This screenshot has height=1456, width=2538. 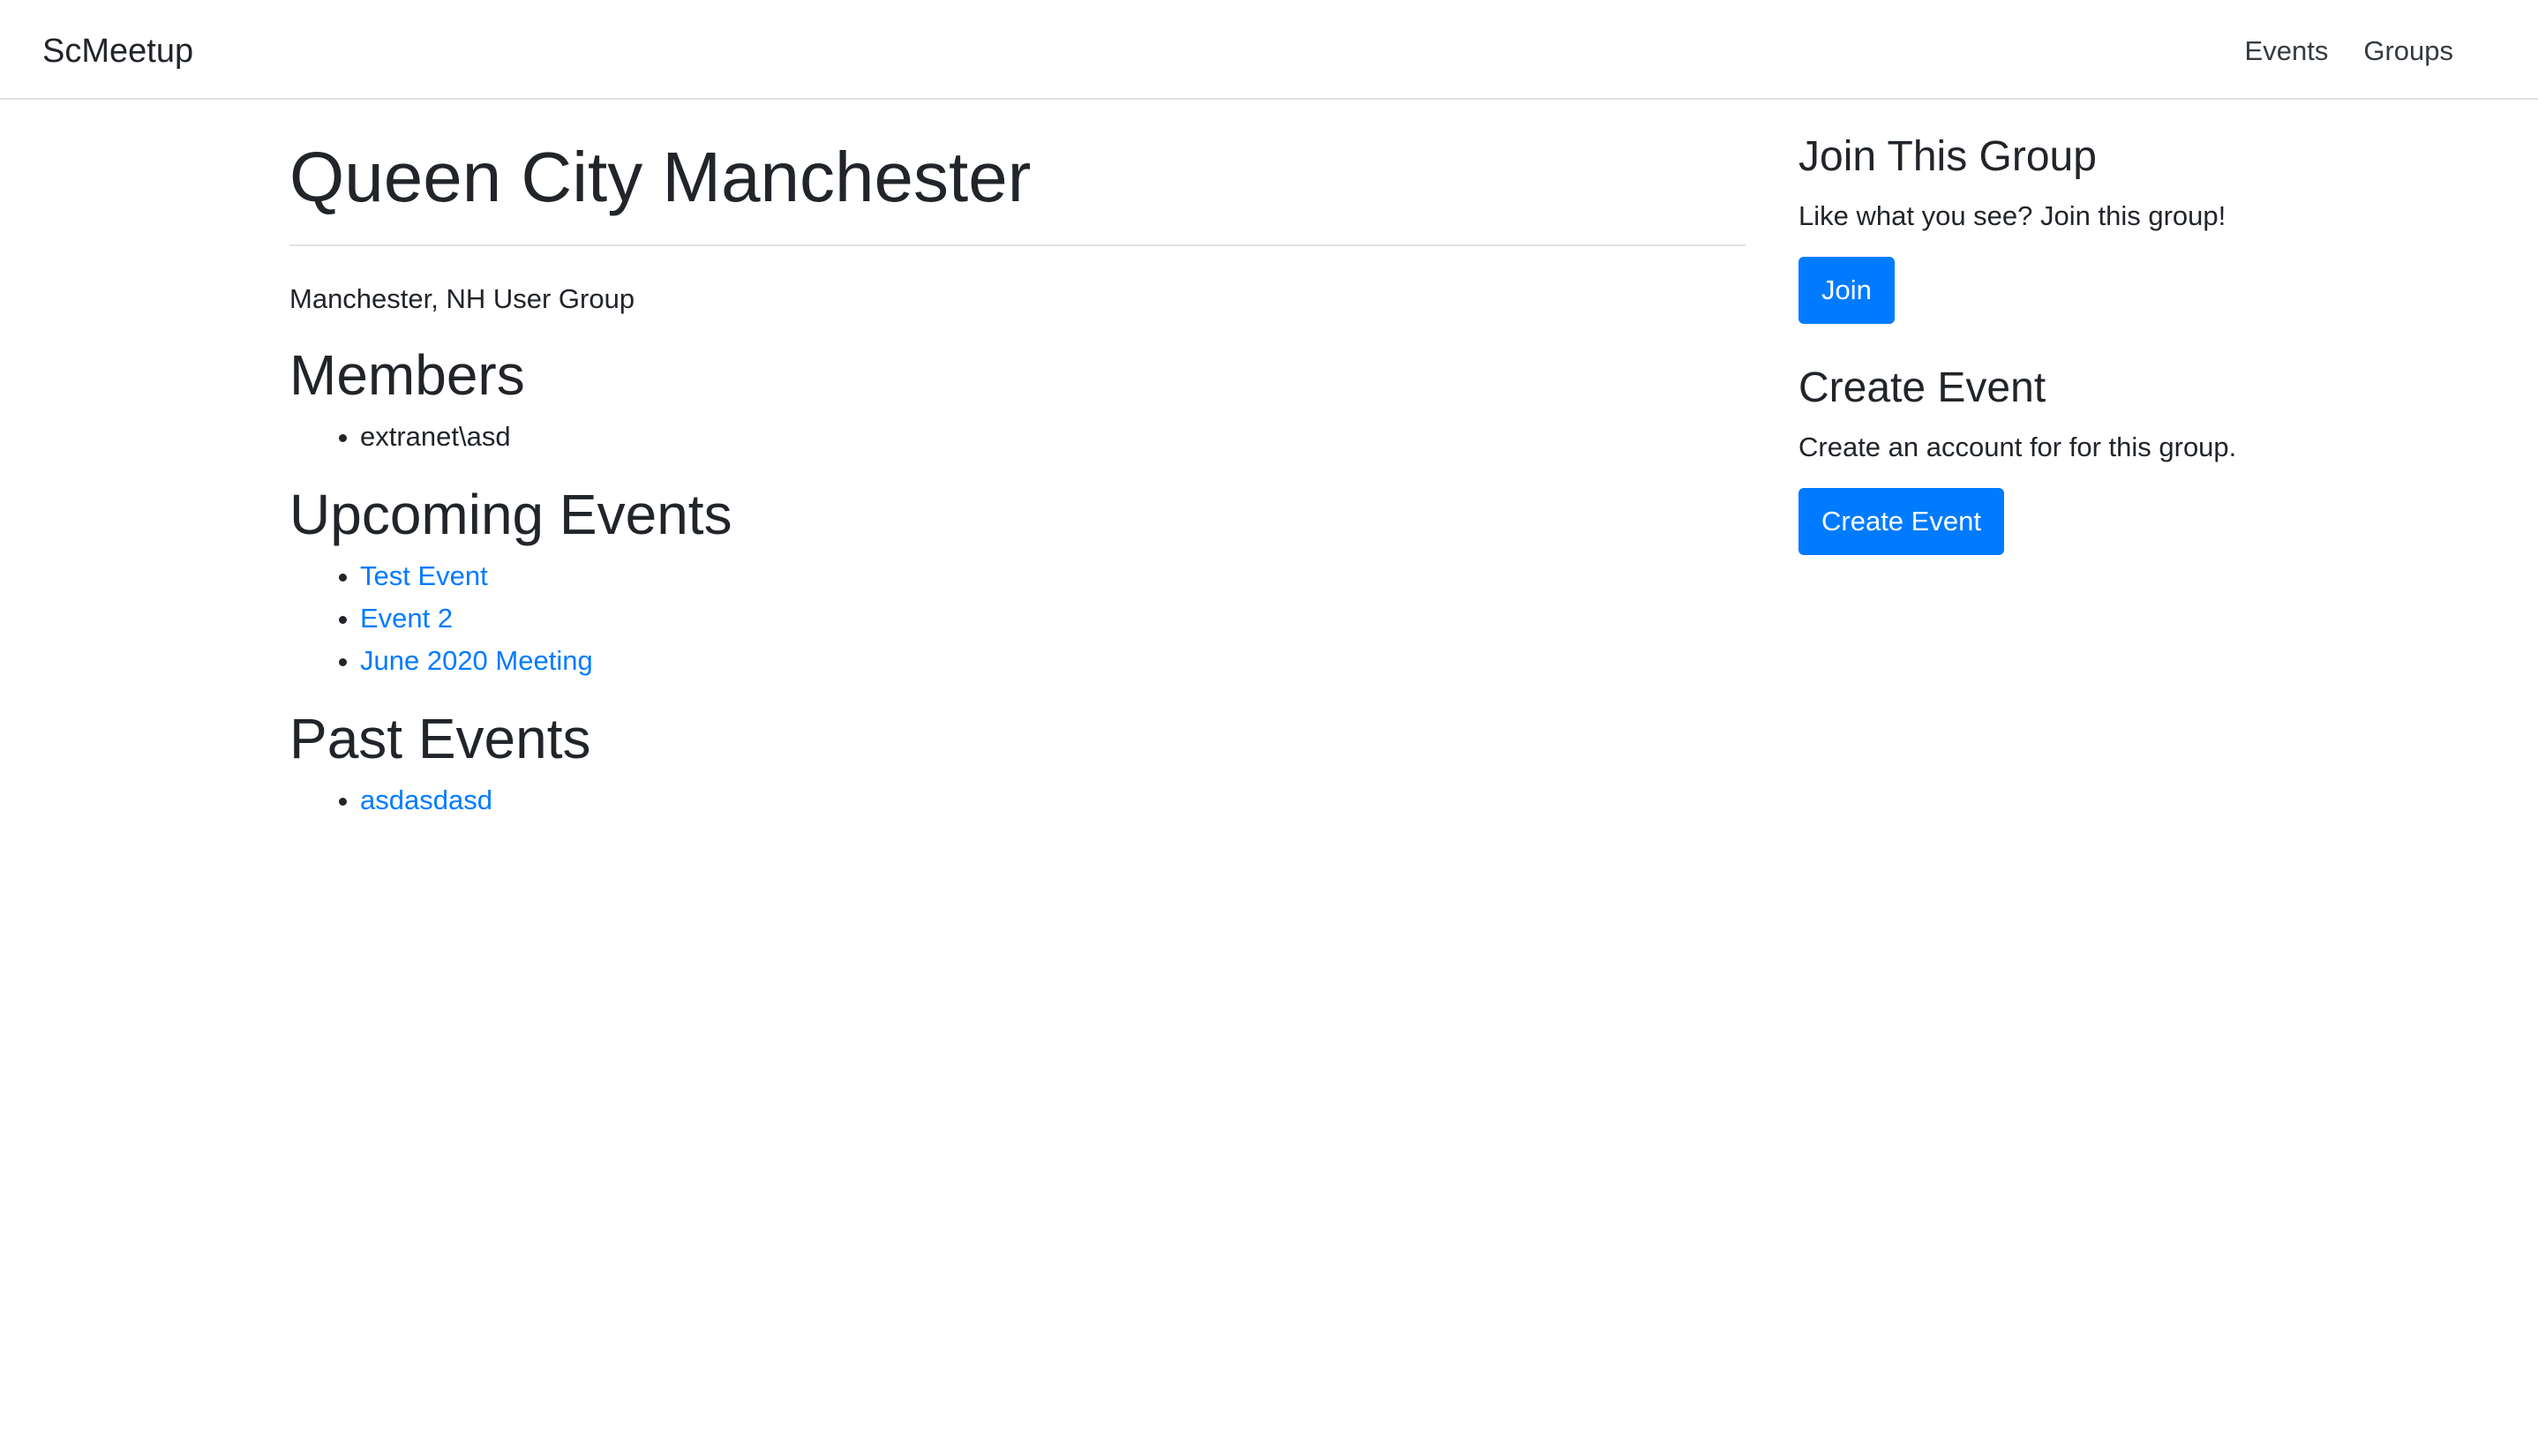 I want to click on member-item: extranet\asd, so click(x=1053, y=437).